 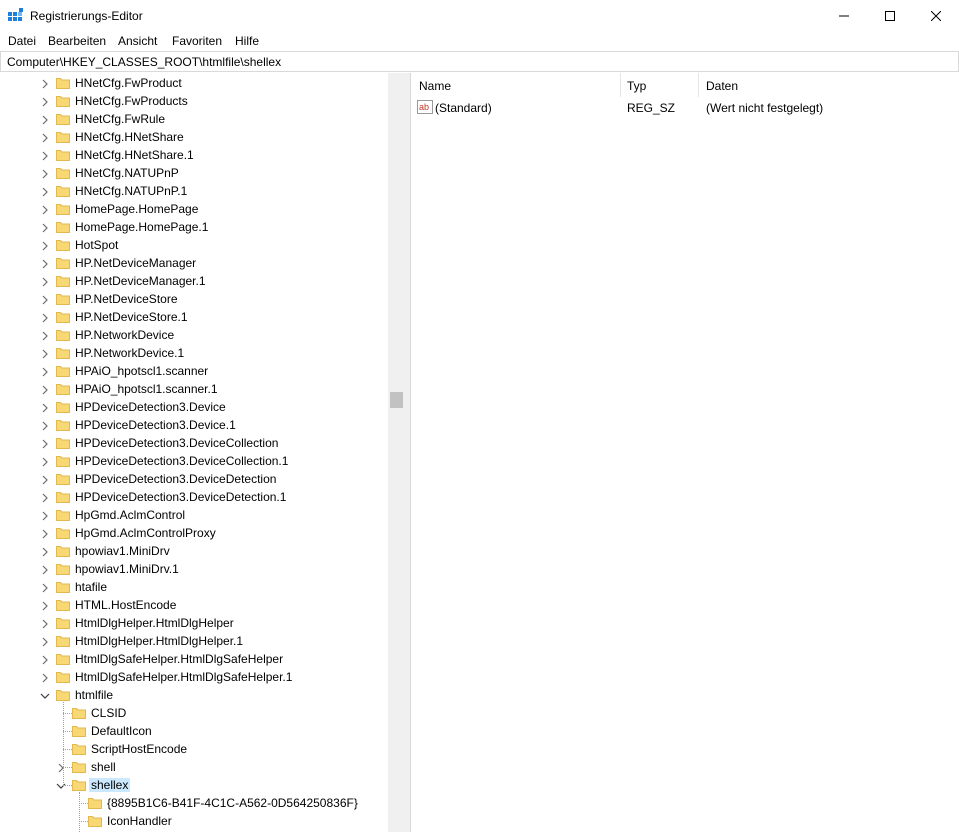 What do you see at coordinates (194, 389) in the screenshot?
I see `tree-item: HPAiO_hpotscl1.scanner.1` at bounding box center [194, 389].